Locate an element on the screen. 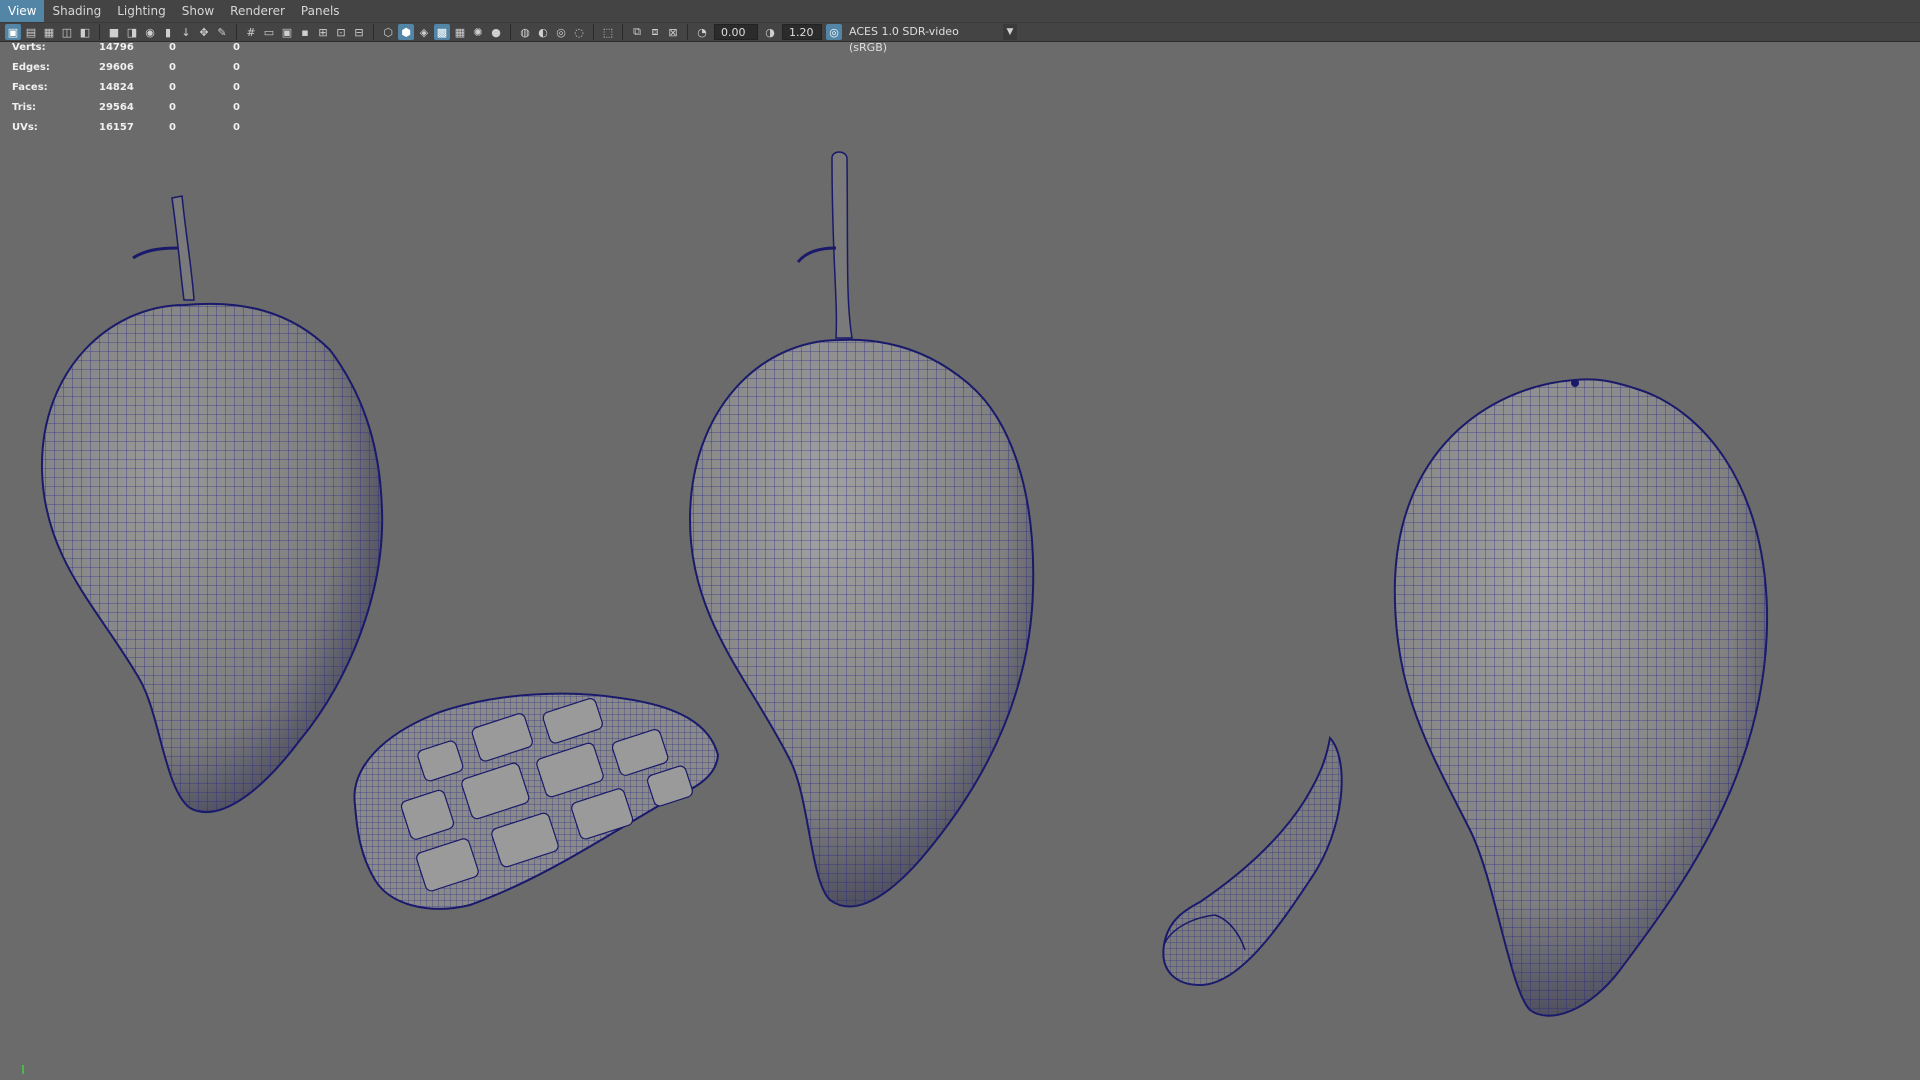  color-space-select: ACES 1.0 SDR-video (sRGB) is located at coordinates (923, 39).